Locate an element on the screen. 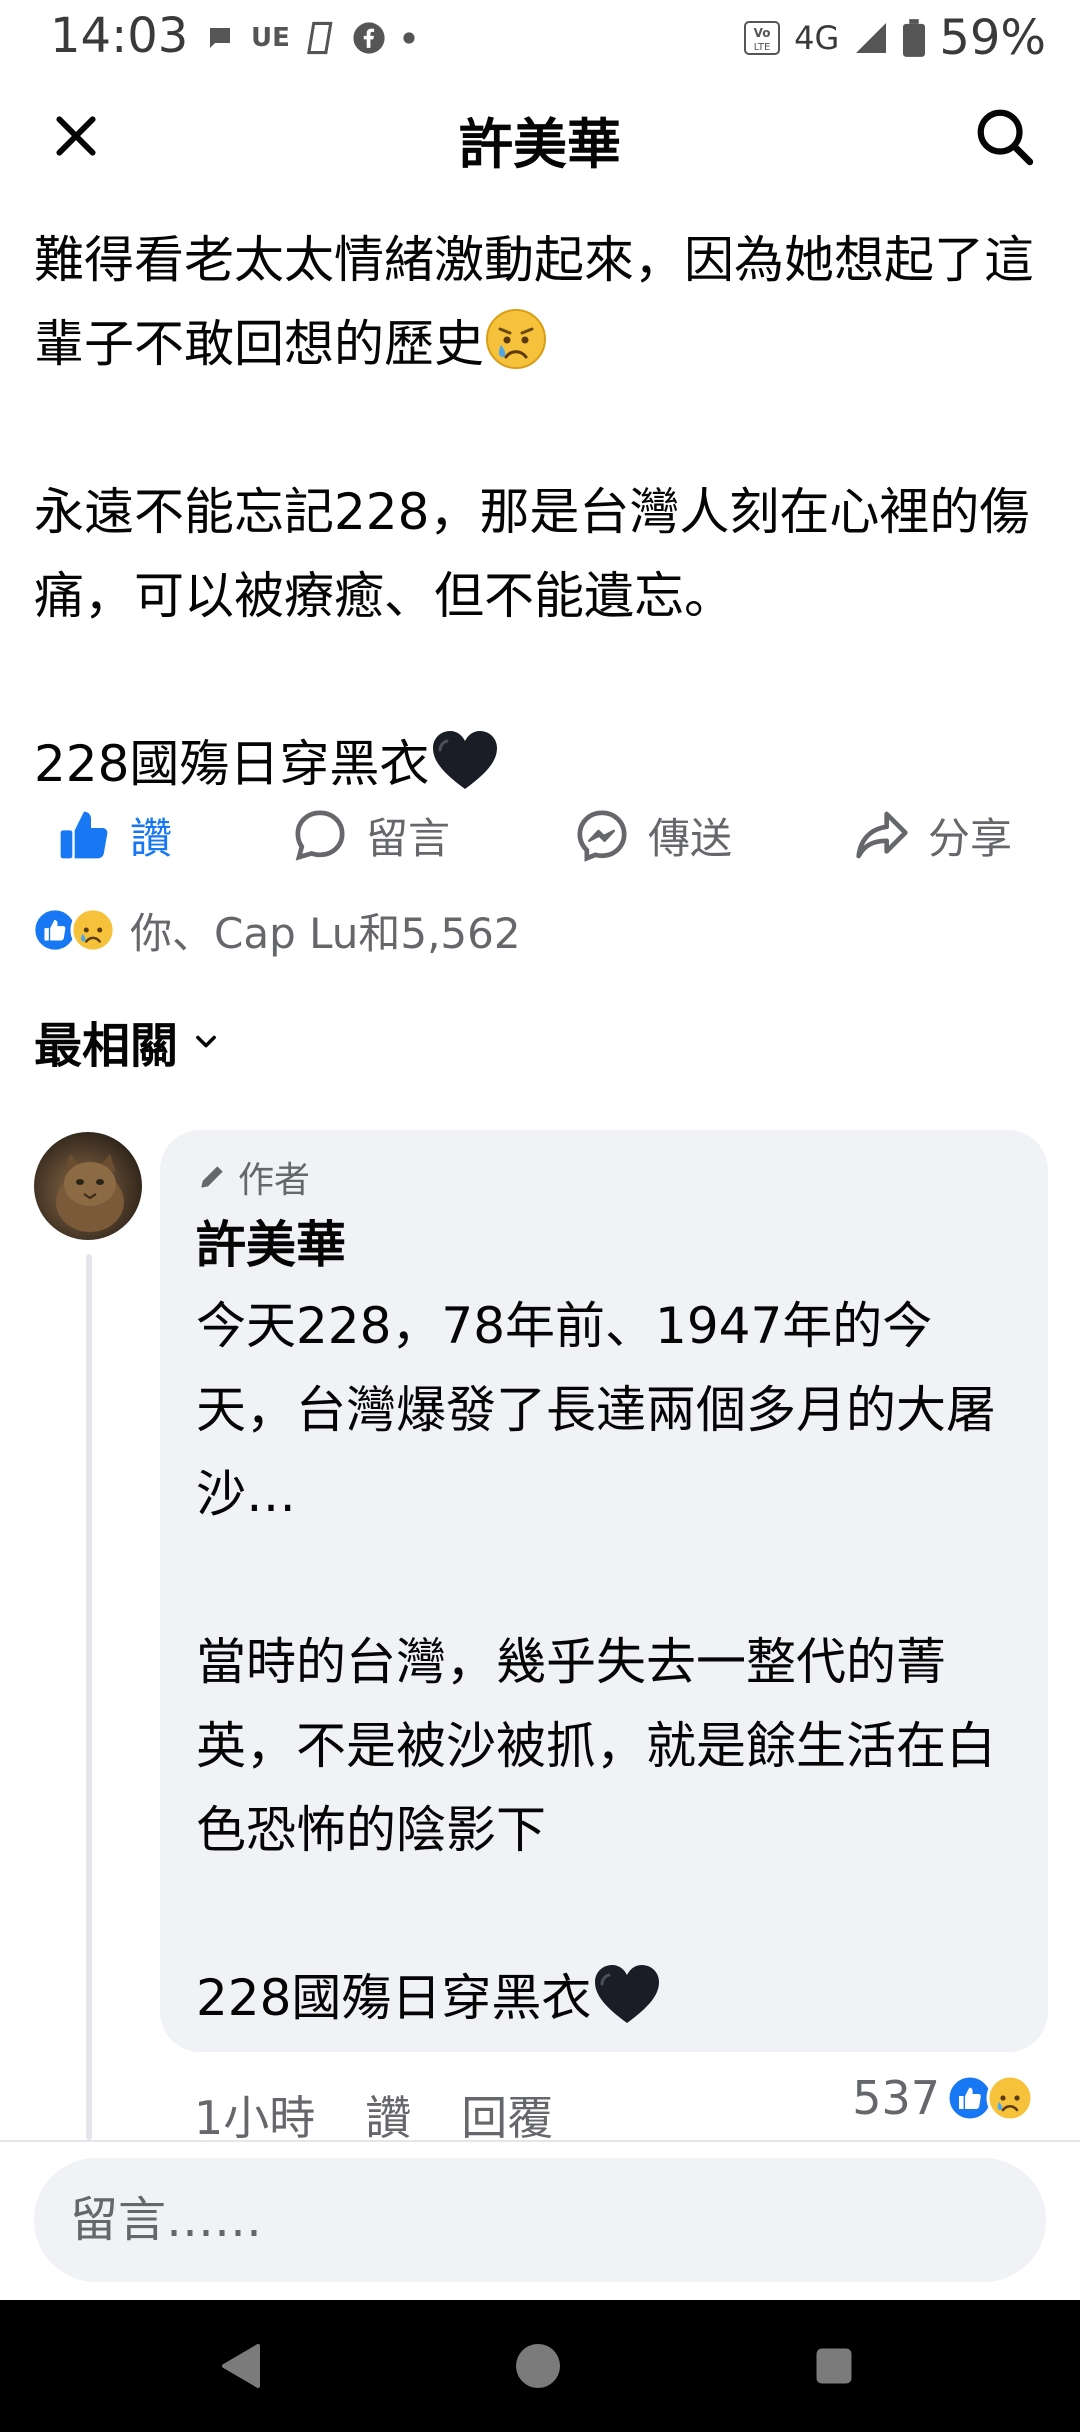  comment-icon is located at coordinates (320, 835).